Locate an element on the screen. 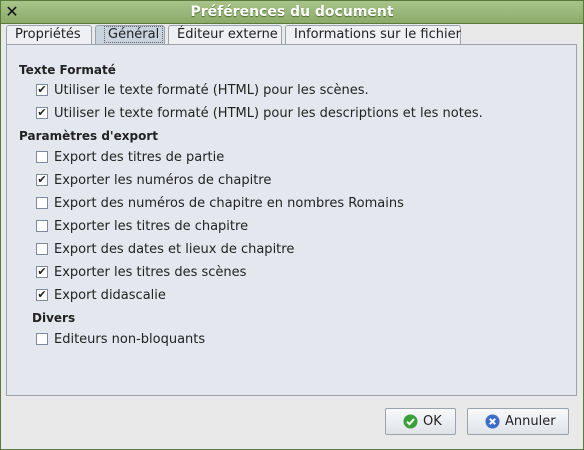  ok-label: OK is located at coordinates (432, 421).